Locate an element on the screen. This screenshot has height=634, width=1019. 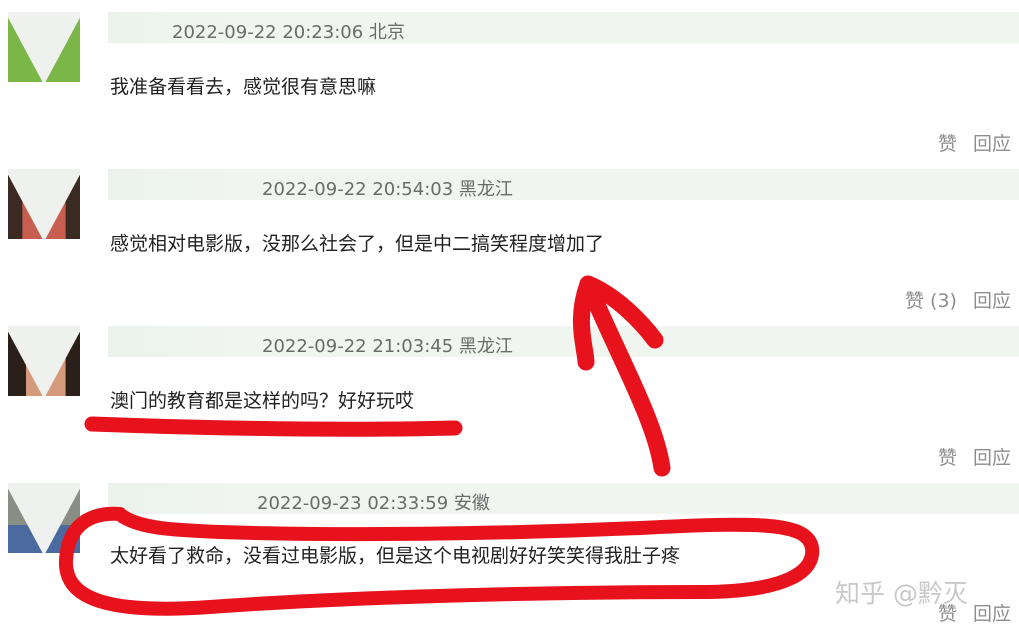
comment-actions: 赞 (3) 回应 is located at coordinates (950, 299).